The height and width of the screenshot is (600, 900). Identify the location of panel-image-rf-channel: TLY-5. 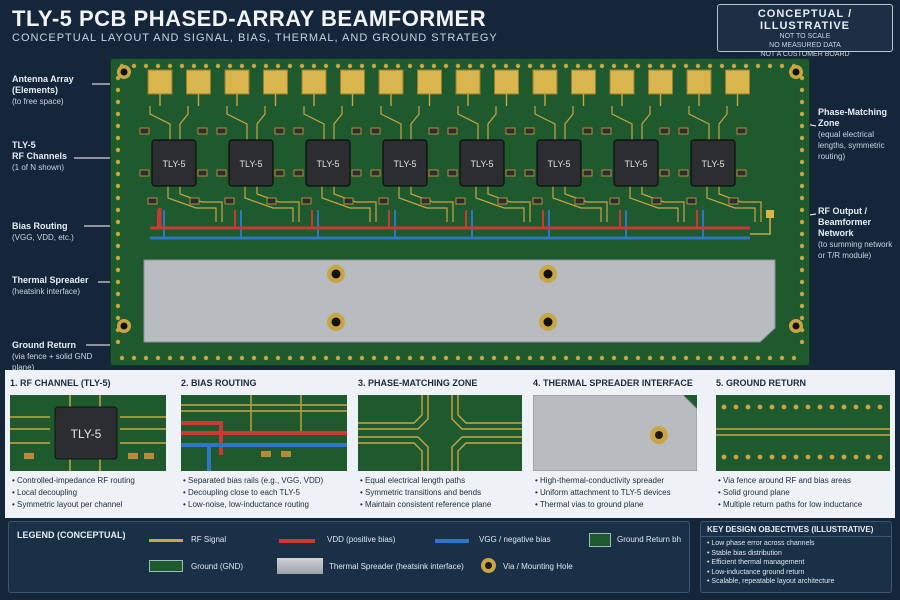
(88, 433).